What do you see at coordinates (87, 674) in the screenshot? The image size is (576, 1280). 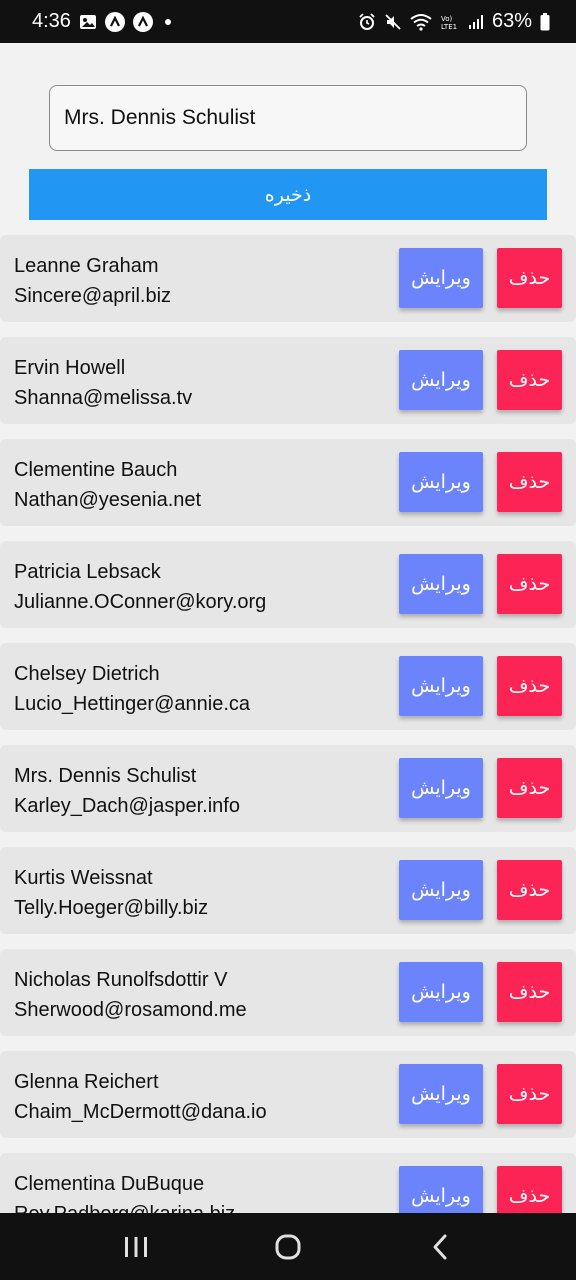 I see `user-name: Chelsey Dietrich` at bounding box center [87, 674].